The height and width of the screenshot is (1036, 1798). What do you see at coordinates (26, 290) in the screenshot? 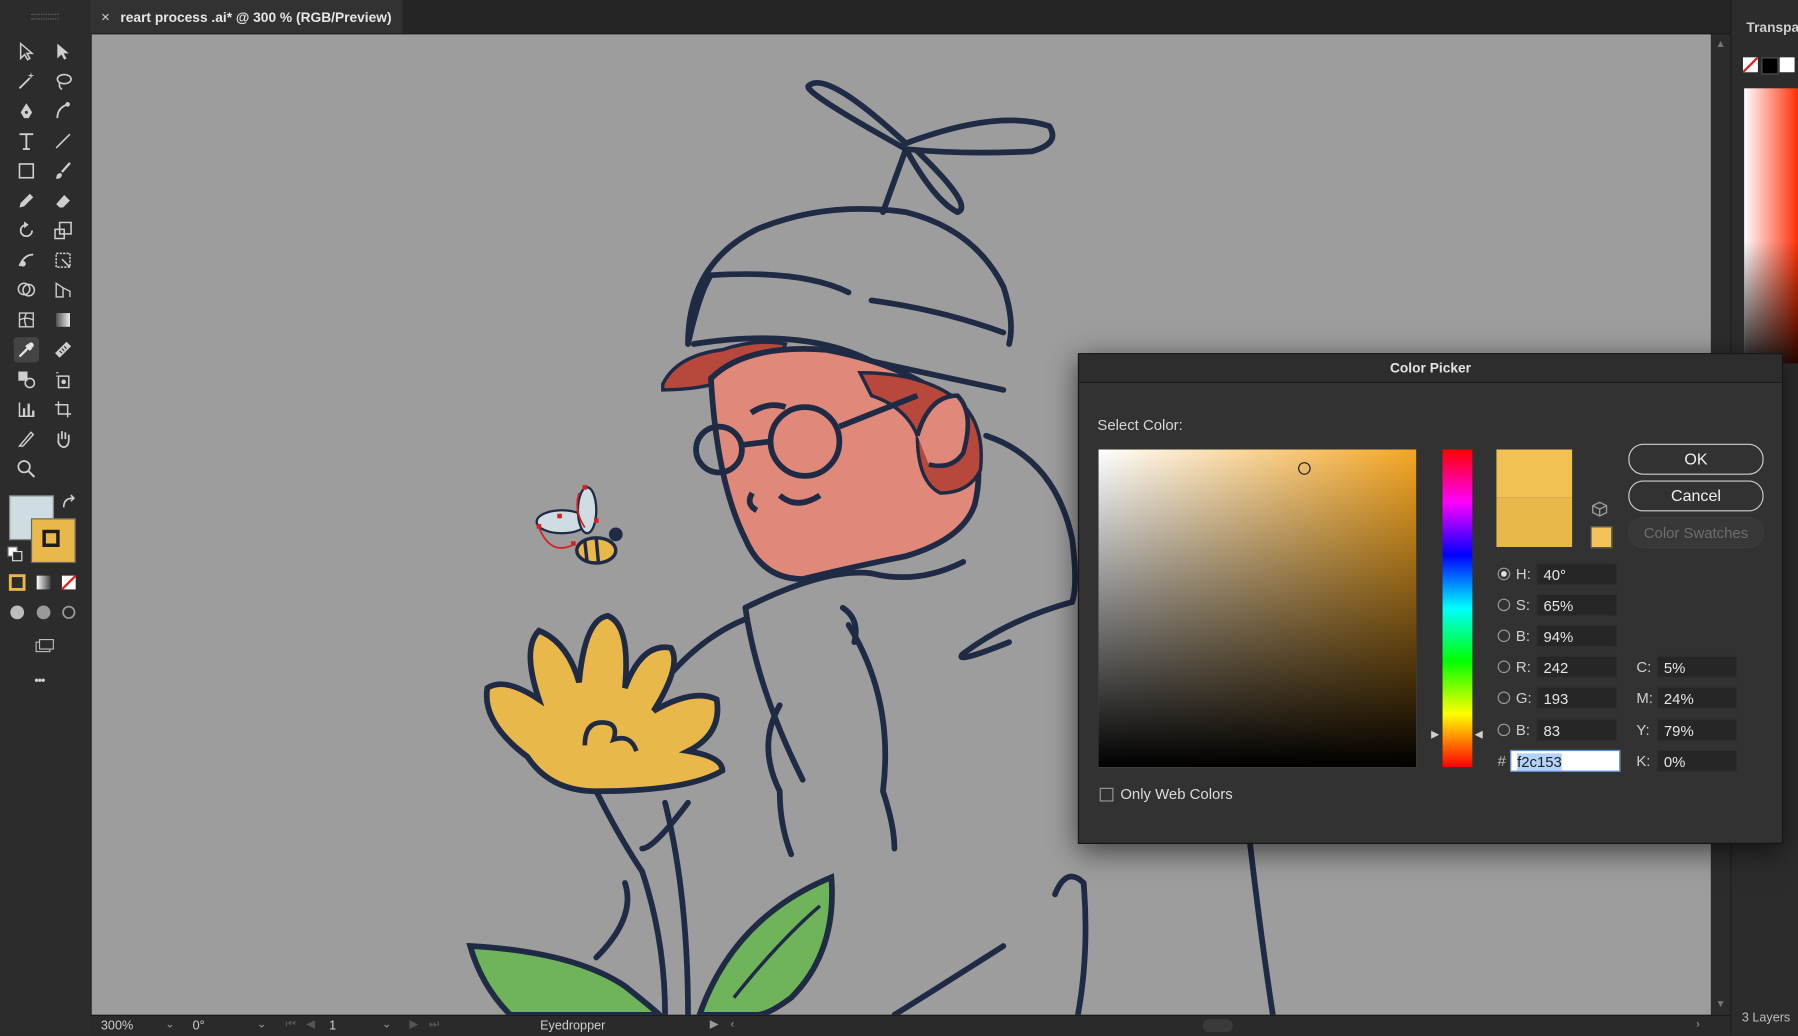
I see `shape-builder-tool-icon` at bounding box center [26, 290].